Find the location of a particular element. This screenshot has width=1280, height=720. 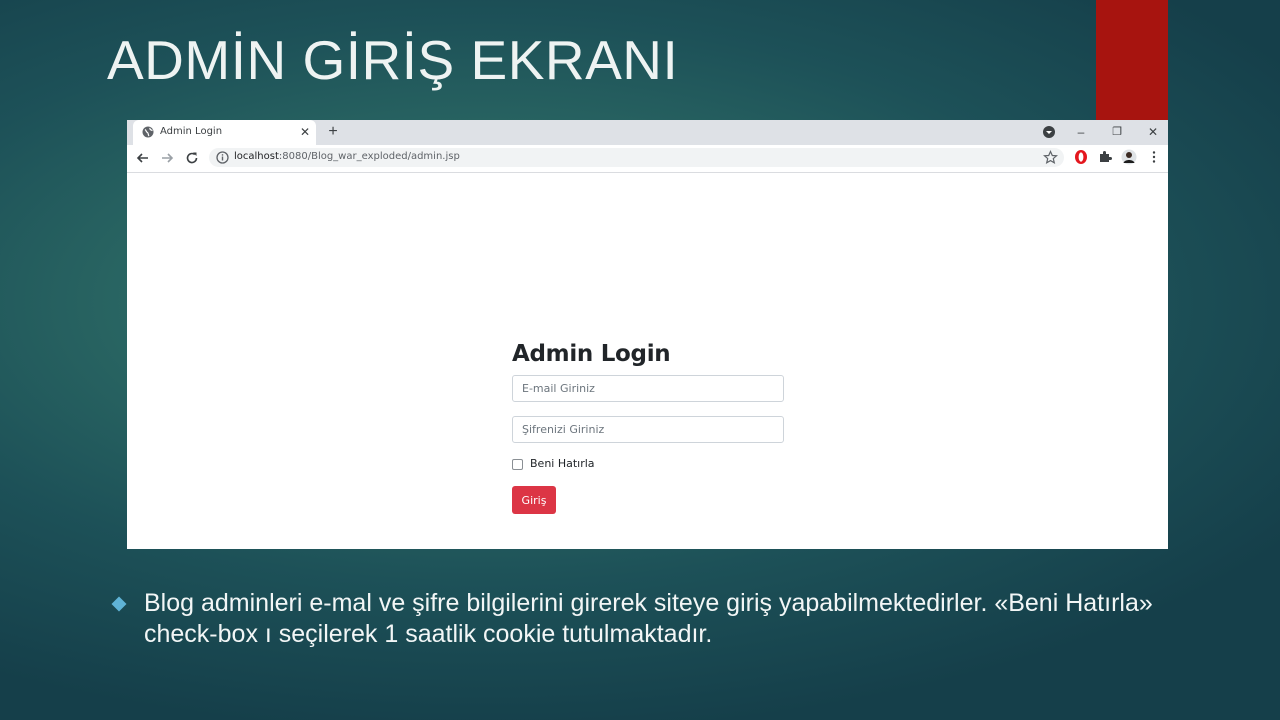

extensions-puzzle-icon is located at coordinates (1105, 157).